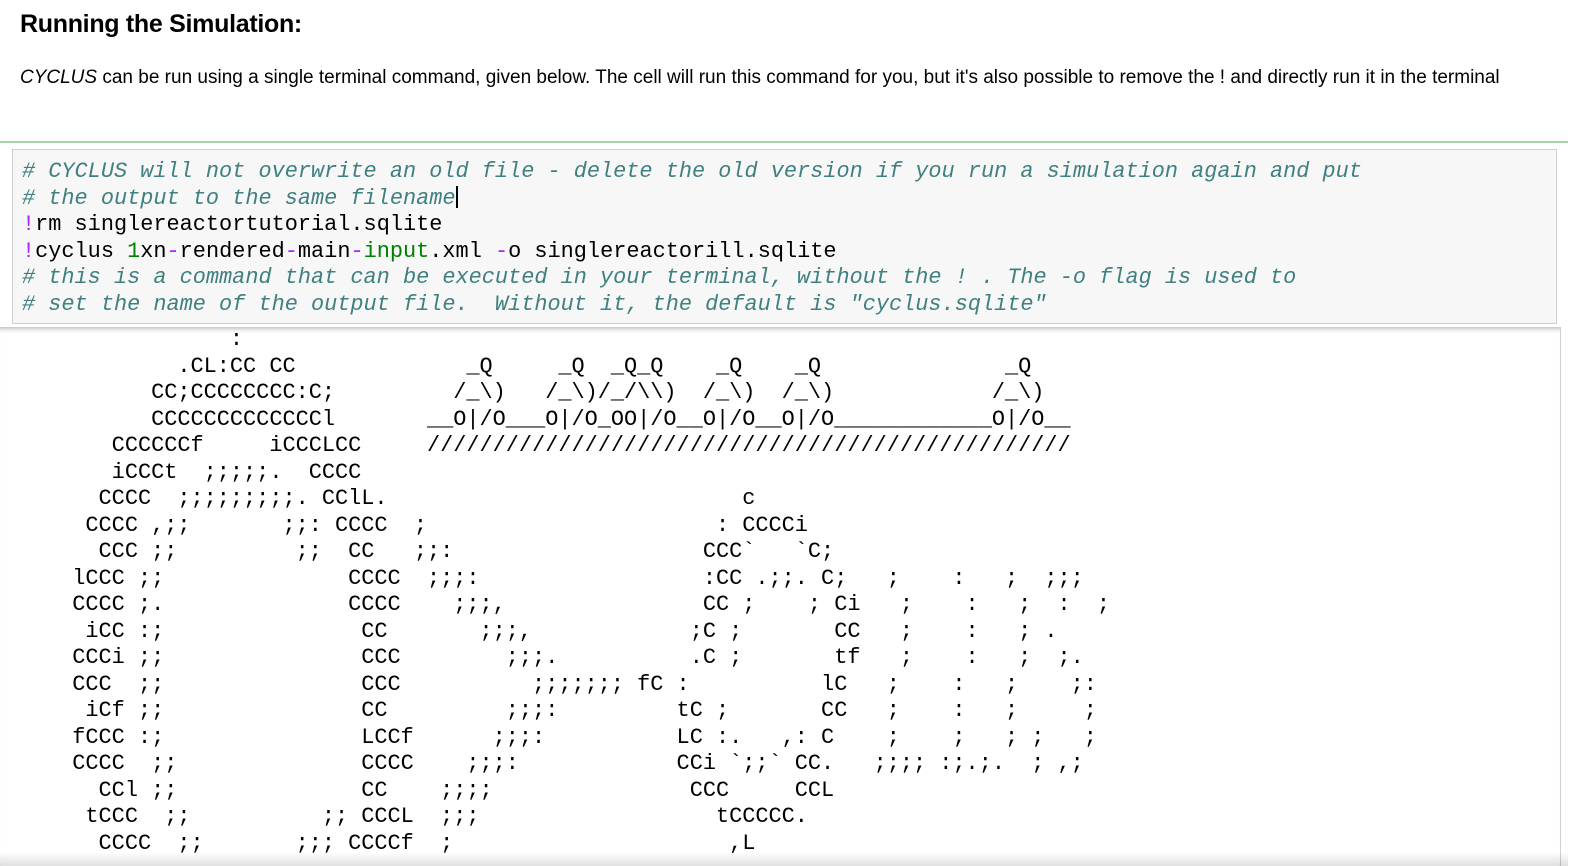 The image size is (1584, 866). Describe the element at coordinates (784, 859) in the screenshot. I see `bottom-shadow` at that location.